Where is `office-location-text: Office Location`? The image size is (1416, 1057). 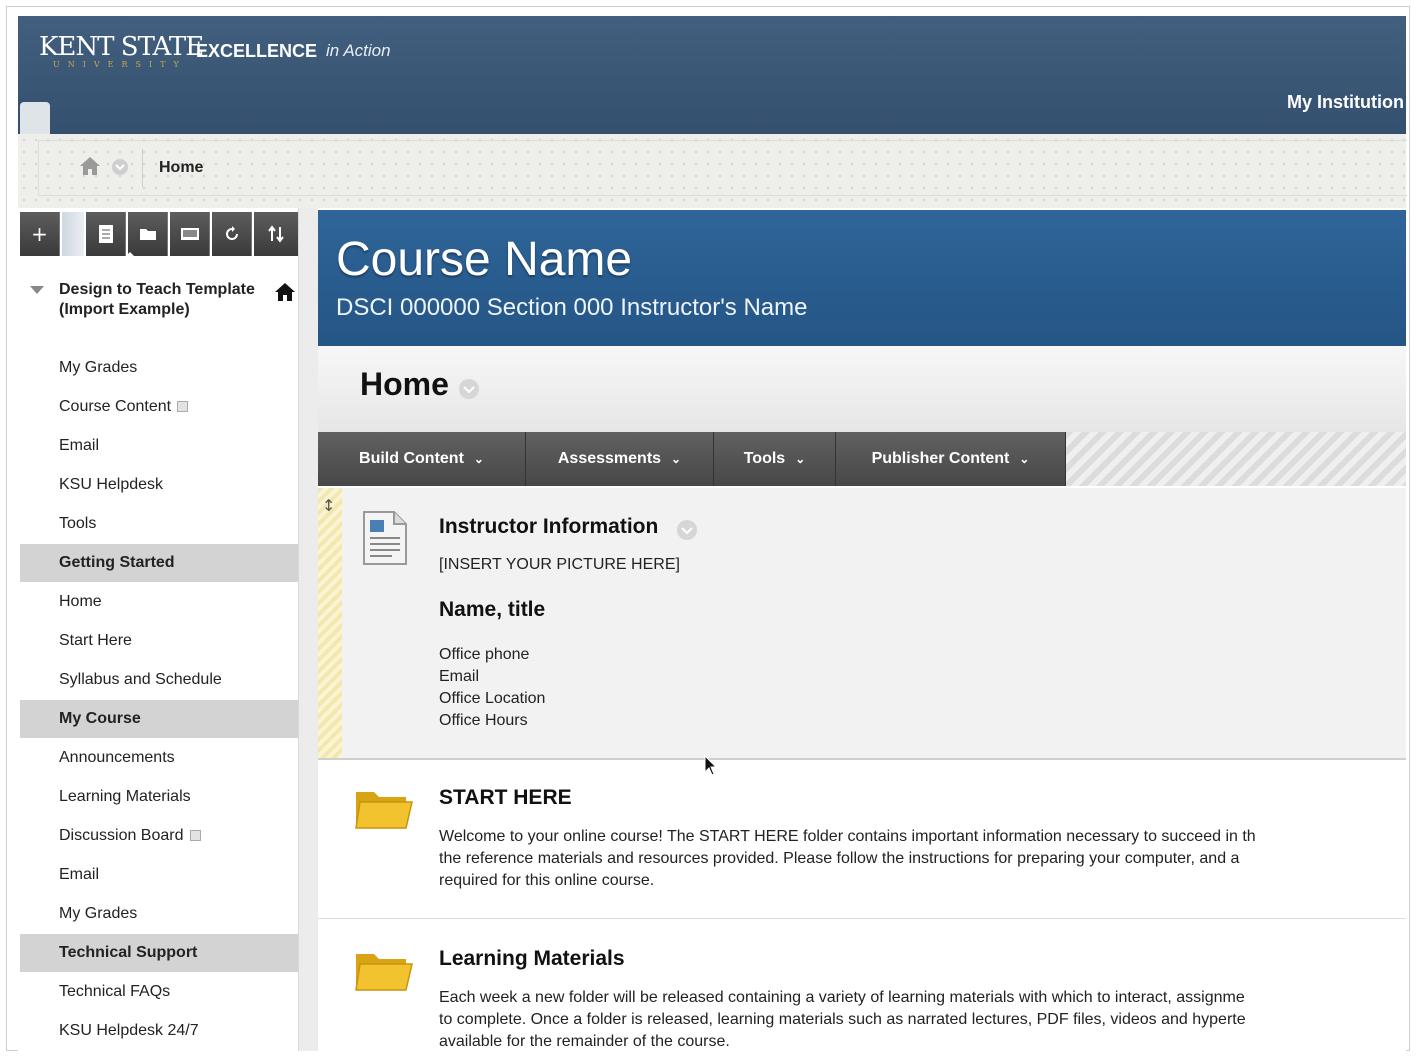
office-location-text: Office Location is located at coordinates (492, 698).